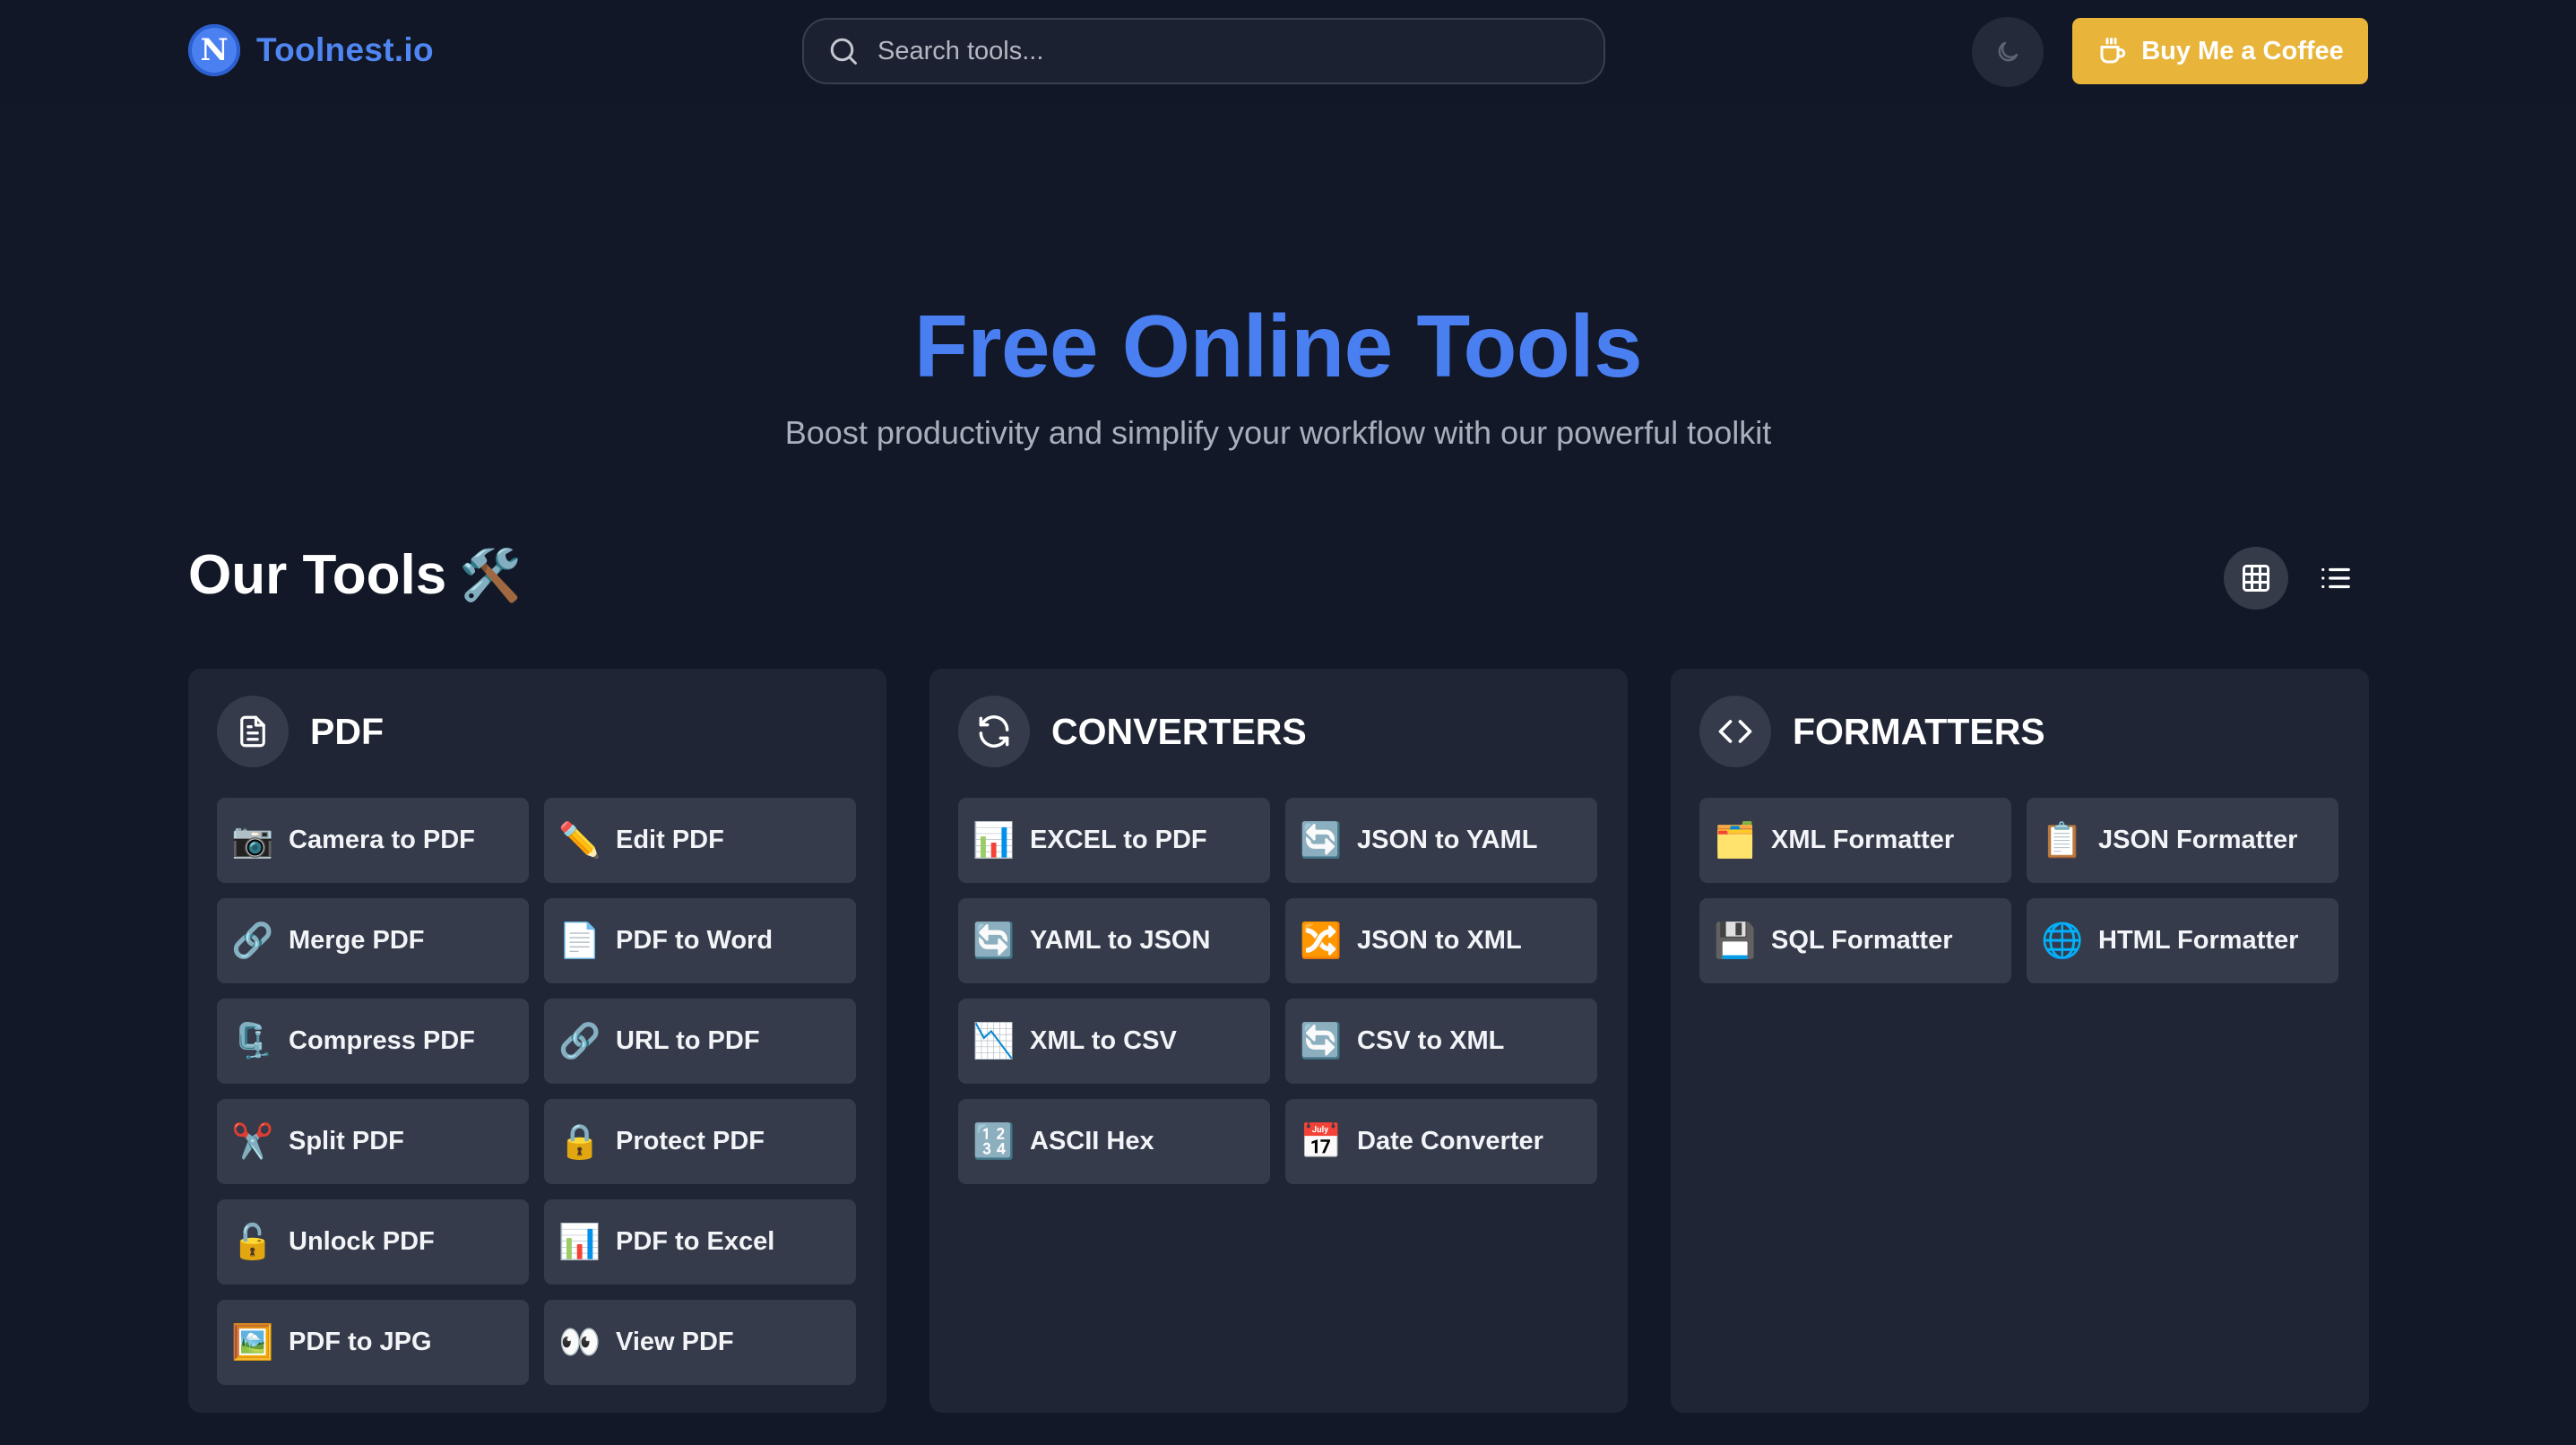 The width and height of the screenshot is (2576, 1445). I want to click on tool-camera-to-pdf: 📷 Camera to PDF, so click(373, 840).